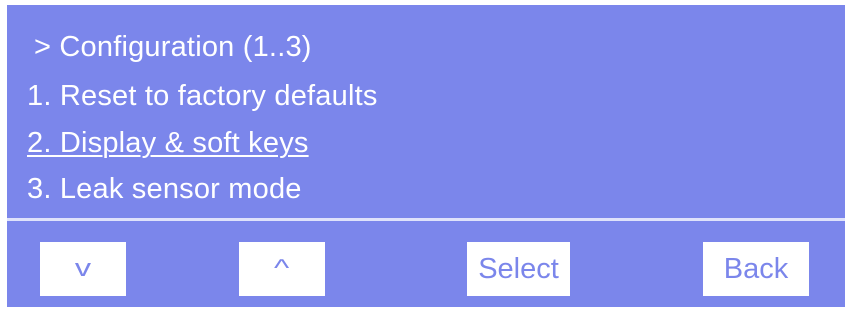  I want to click on menu-item-display-soft-keys: 2. Display & soft keys, so click(168, 143).